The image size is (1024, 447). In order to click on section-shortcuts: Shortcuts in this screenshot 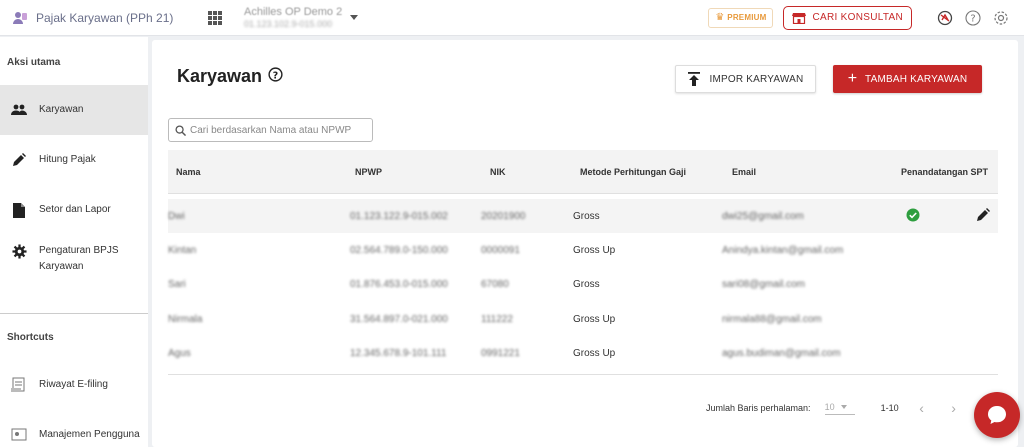, I will do `click(30, 337)`.